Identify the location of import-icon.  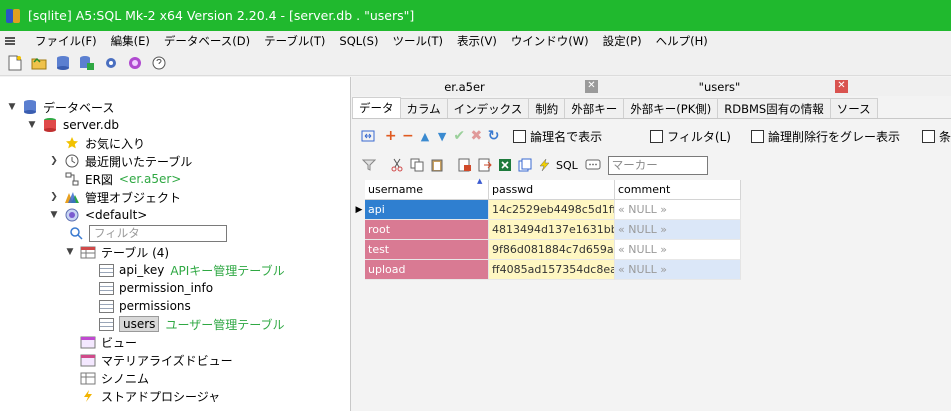
(465, 165).